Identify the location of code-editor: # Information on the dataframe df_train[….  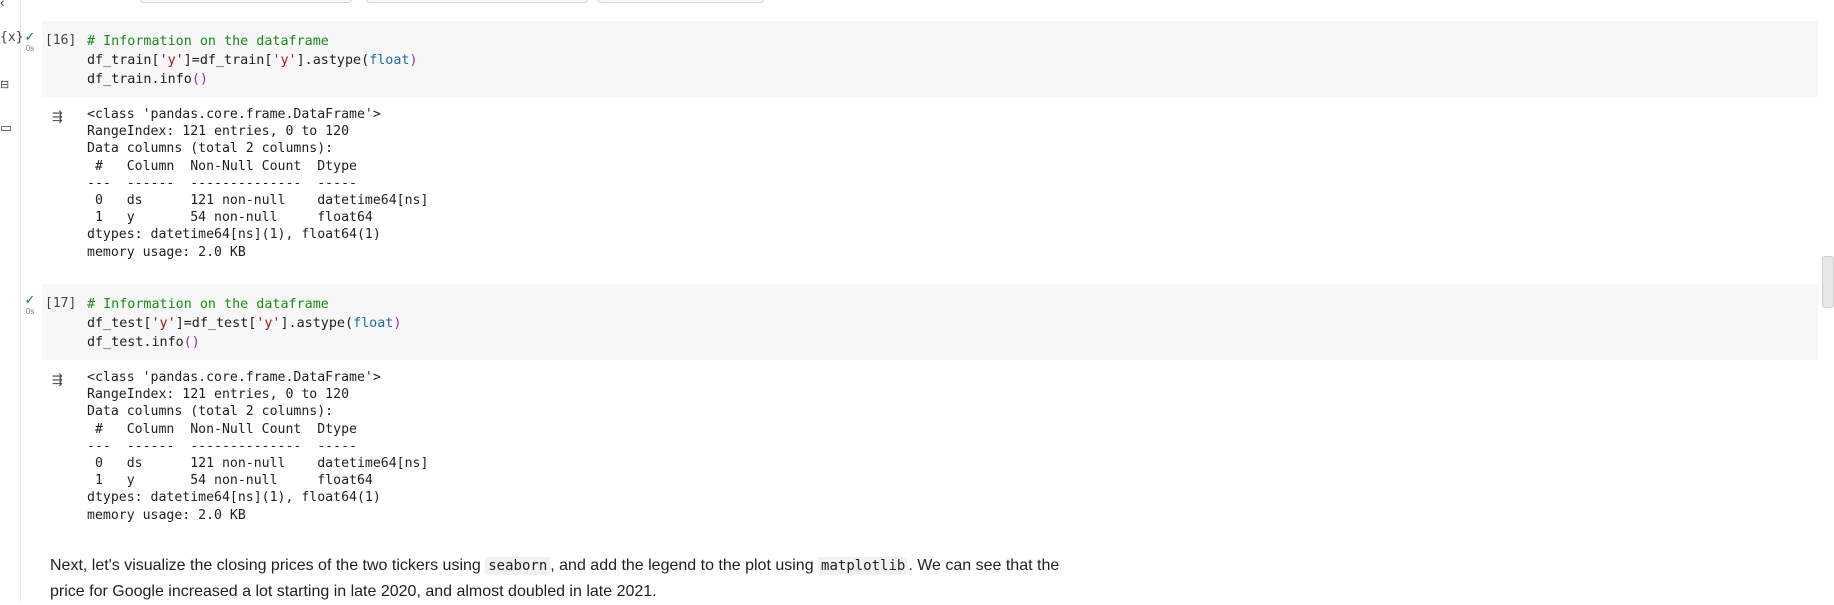
(252, 60).